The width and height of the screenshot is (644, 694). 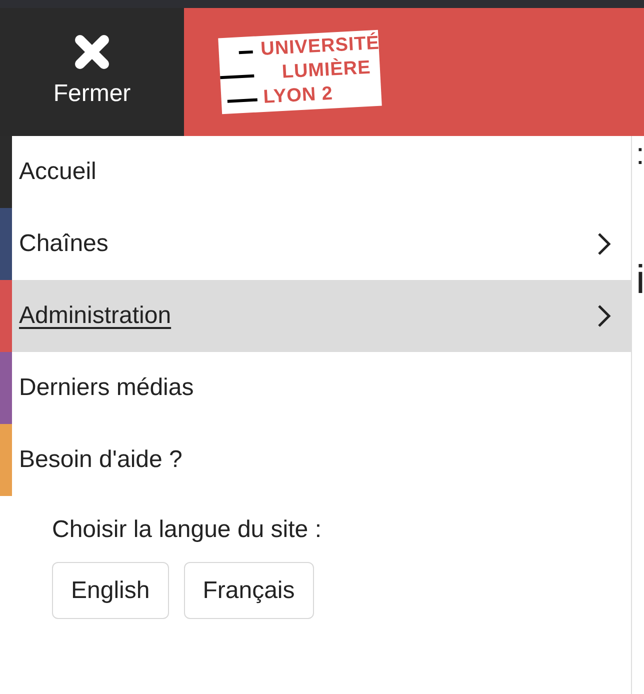 What do you see at coordinates (249, 590) in the screenshot?
I see `language-button: Français` at bounding box center [249, 590].